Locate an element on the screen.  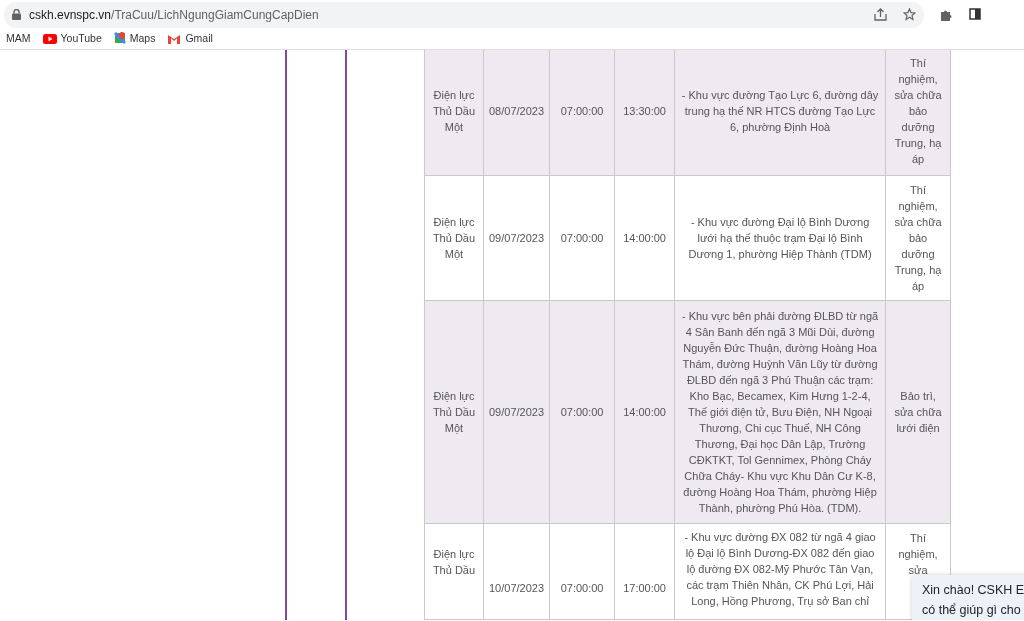
address-bar: cskh.evnspc.vn/TraCuu/LichNgungGiamCungCapDien is located at coordinates (464, 14).